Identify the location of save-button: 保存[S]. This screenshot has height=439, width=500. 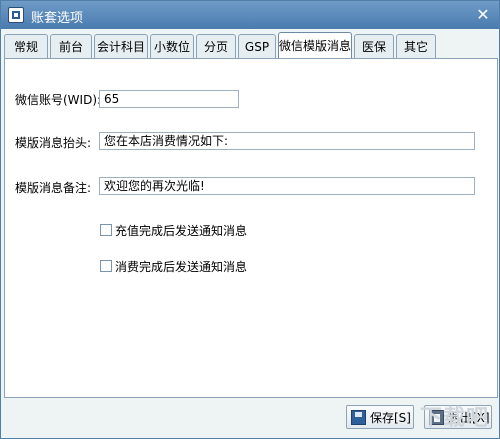
(380, 417).